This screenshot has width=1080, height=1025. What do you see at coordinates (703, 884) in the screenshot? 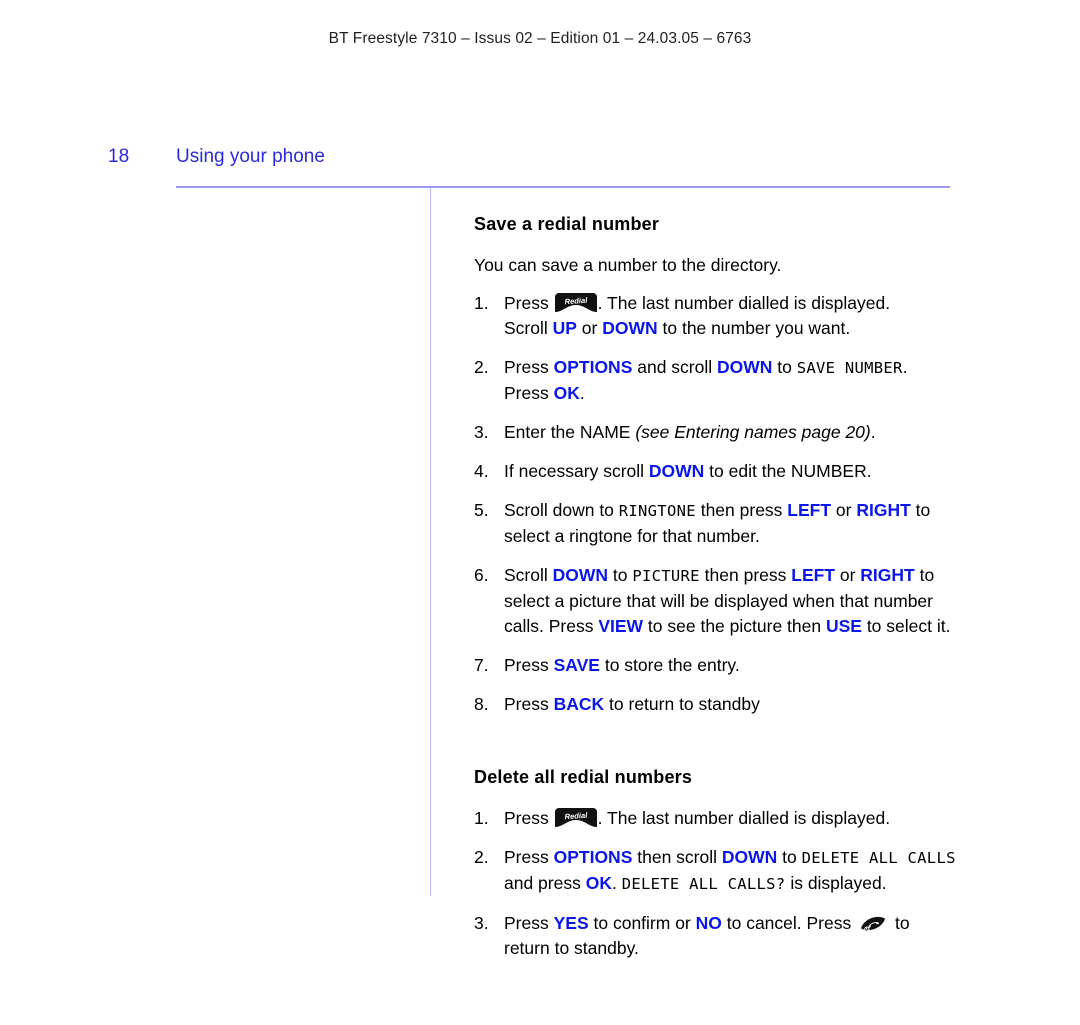
I see `display-text: DELETE ALL CALLS?` at bounding box center [703, 884].